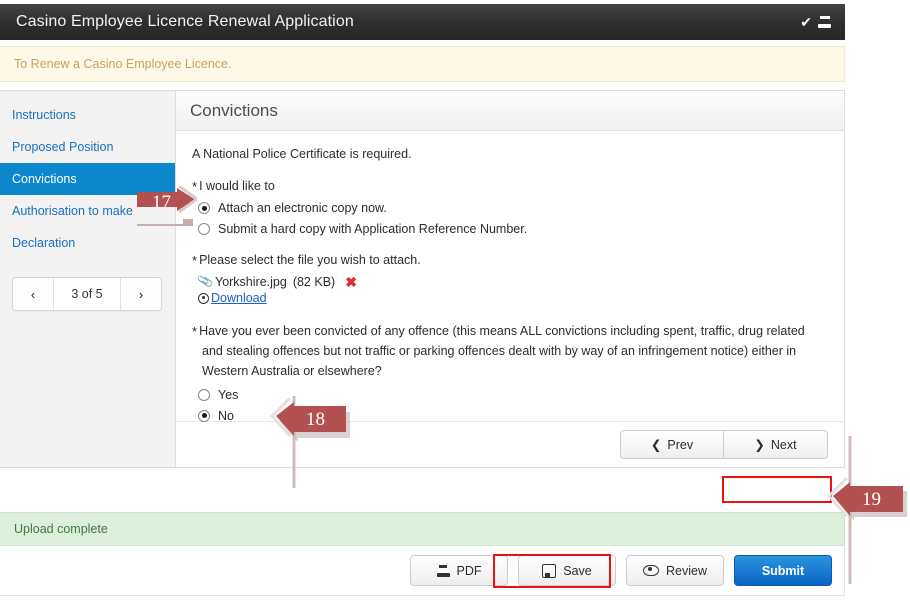 This screenshot has height=602, width=910. I want to click on submit-button-label: Submit, so click(783, 570).